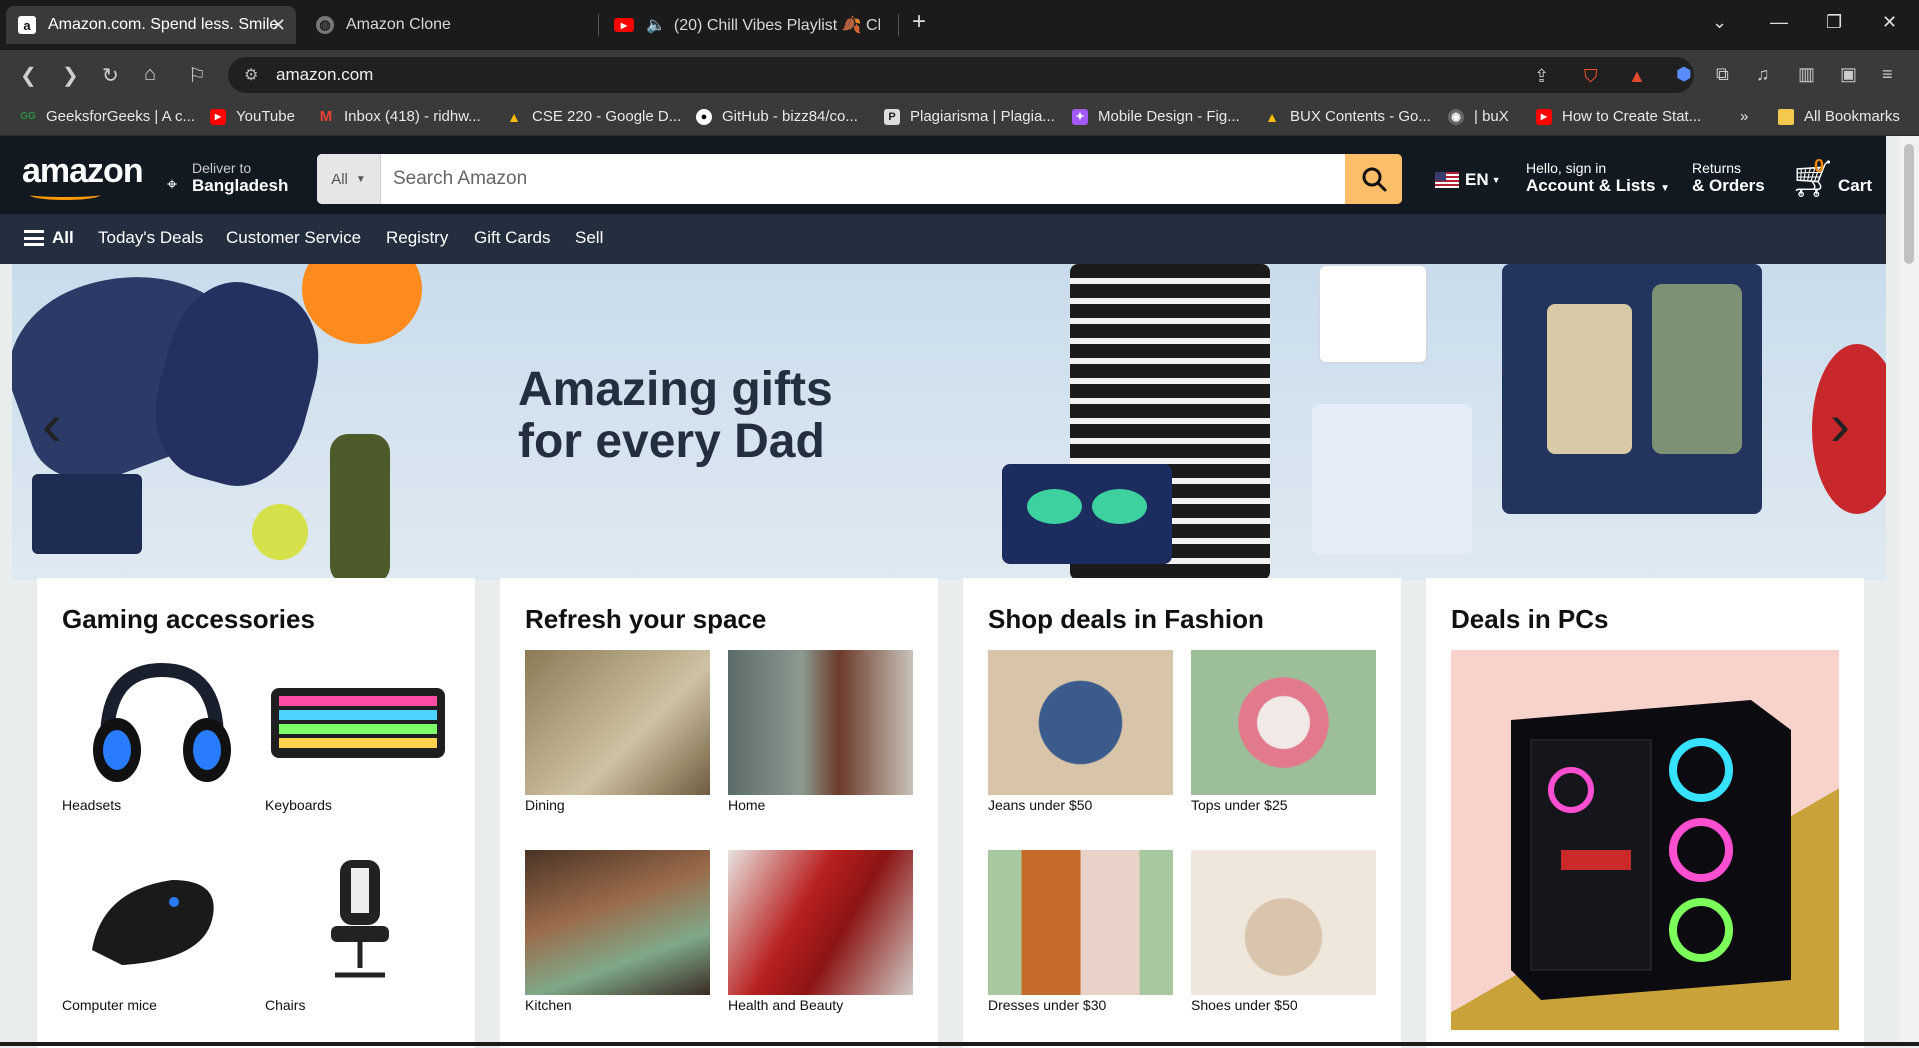  Describe the element at coordinates (357, 922) in the screenshot. I see `chairs-tile` at that location.